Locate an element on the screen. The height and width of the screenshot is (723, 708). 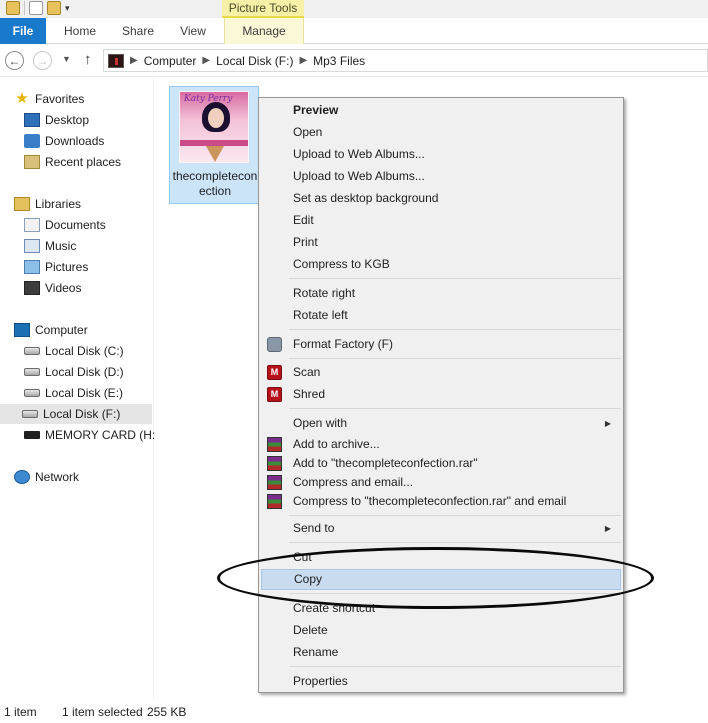
sidebar-item-network: Network is located at coordinates (46, 477).